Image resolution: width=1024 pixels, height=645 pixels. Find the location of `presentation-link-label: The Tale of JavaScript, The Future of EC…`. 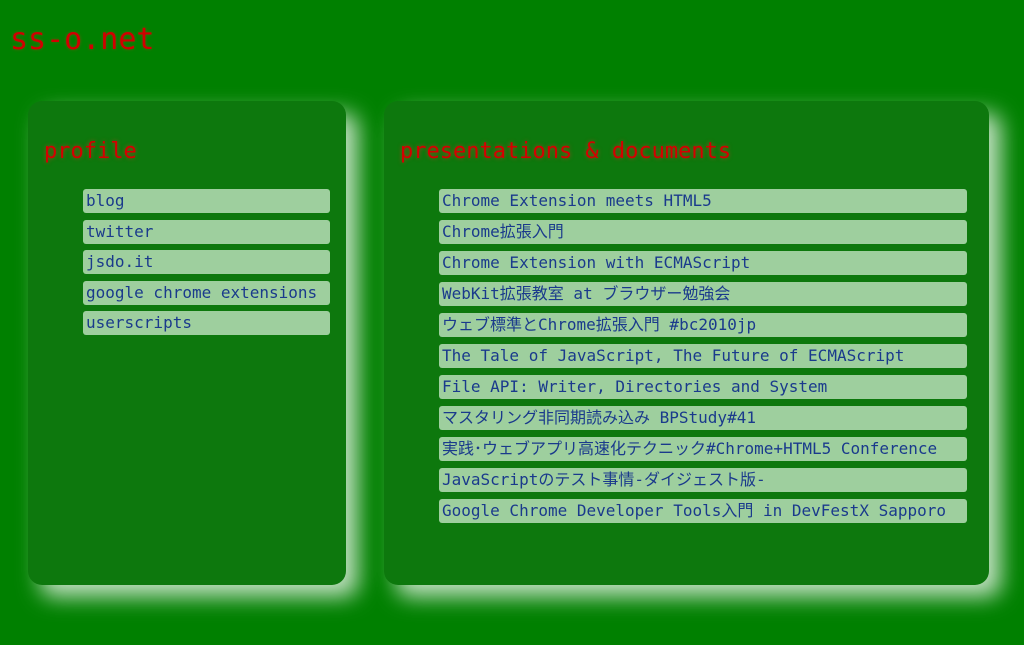

presentation-link-label: The Tale of JavaScript, The Future of EC… is located at coordinates (673, 355).